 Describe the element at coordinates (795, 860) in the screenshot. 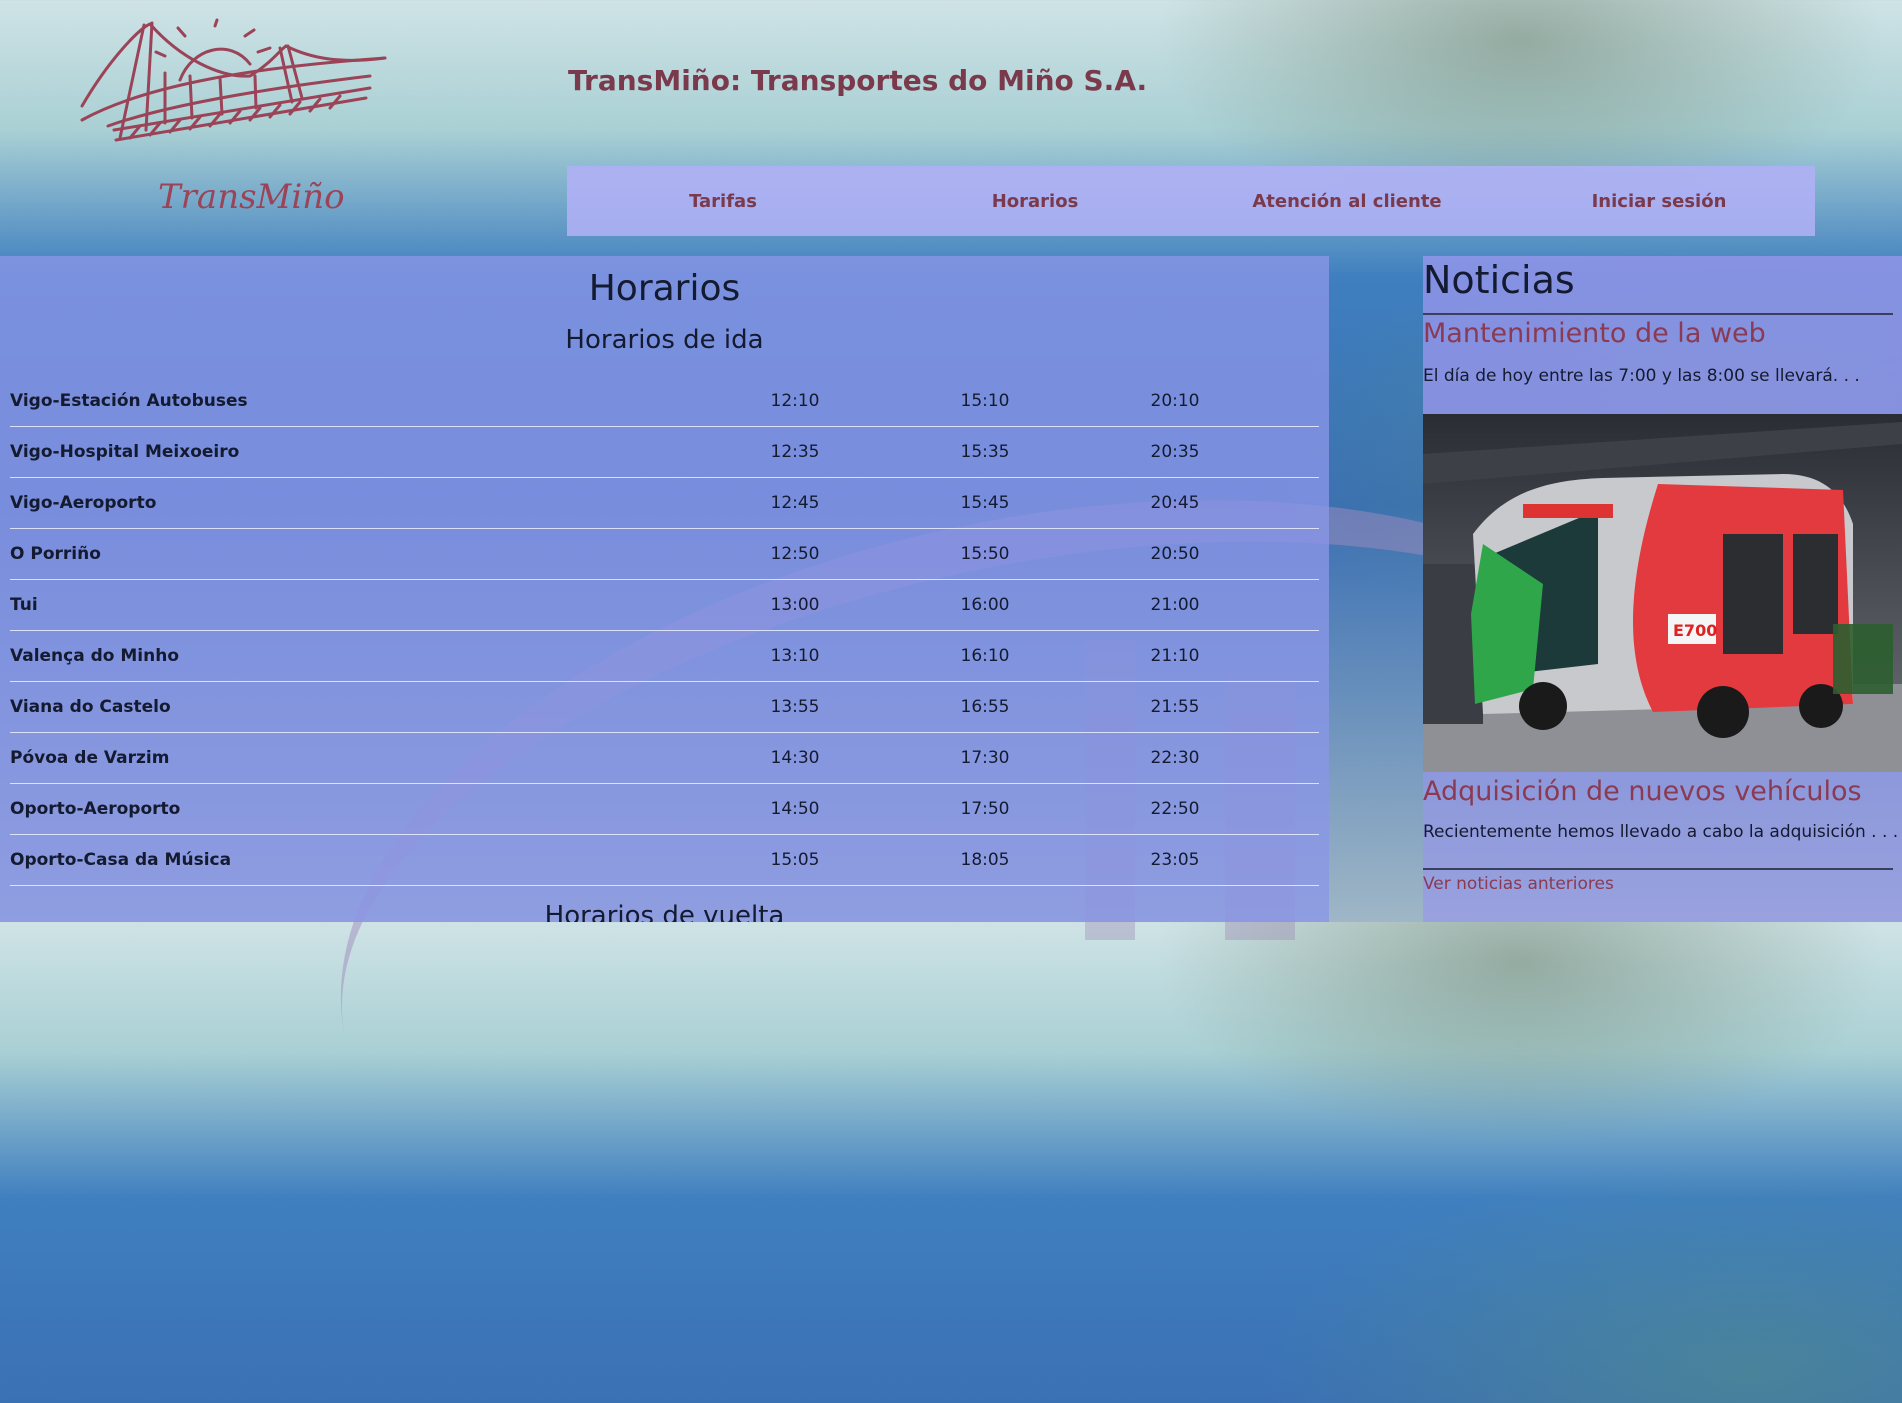

I see `departure-time: 15:05` at that location.